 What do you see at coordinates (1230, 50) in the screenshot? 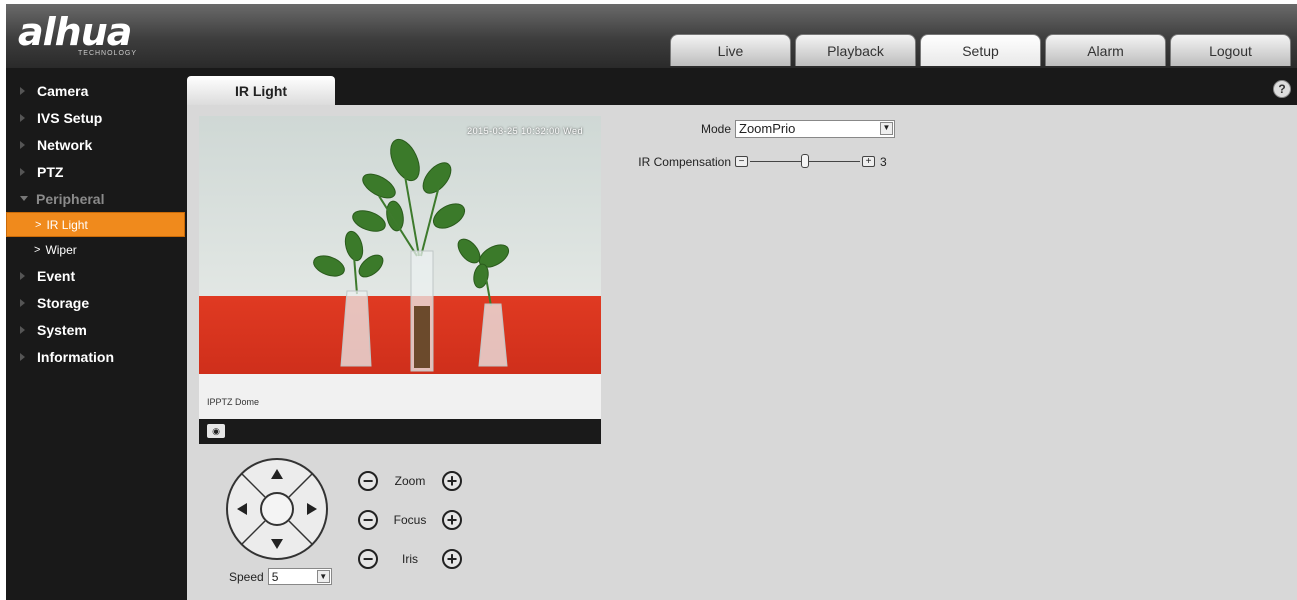
I see `nav-logout: Logout` at bounding box center [1230, 50].